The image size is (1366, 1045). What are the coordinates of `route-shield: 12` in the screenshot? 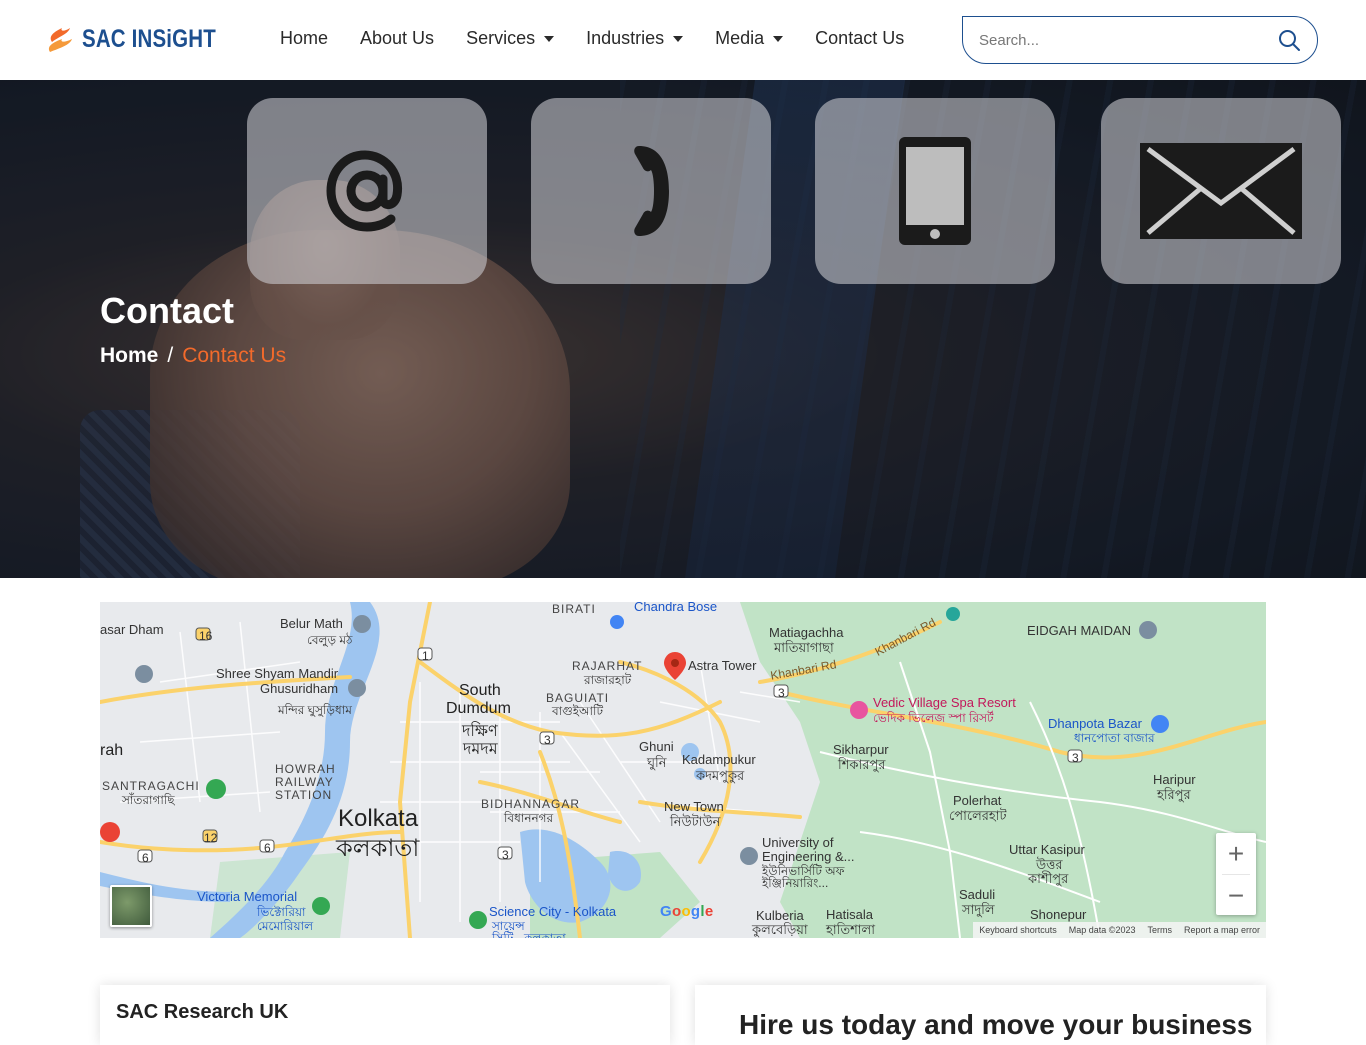 It's located at (211, 838).